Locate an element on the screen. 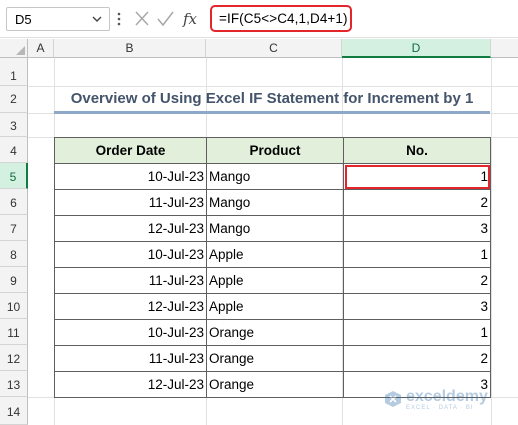  more-vertical-icon is located at coordinates (119, 19).